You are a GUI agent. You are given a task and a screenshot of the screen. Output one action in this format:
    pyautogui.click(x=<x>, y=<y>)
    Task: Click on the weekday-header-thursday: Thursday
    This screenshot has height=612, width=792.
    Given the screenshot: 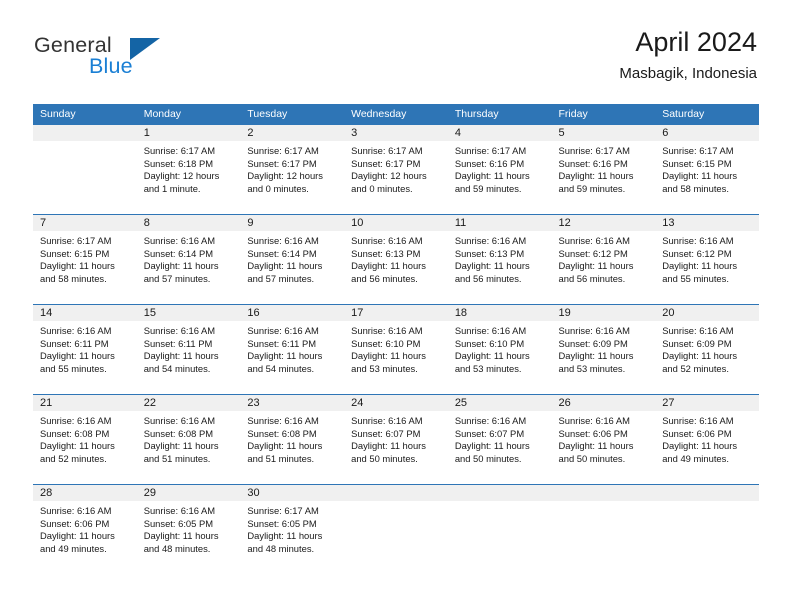 What is the action you would take?
    pyautogui.click(x=499, y=114)
    